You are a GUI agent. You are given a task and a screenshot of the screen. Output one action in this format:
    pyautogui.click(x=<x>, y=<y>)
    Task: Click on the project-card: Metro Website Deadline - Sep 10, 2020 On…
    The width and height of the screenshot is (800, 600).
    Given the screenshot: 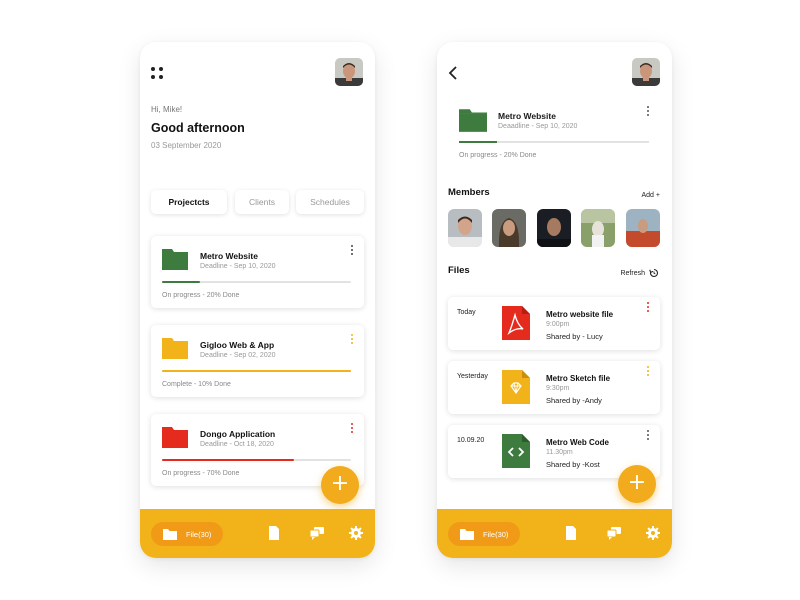 What is the action you would take?
    pyautogui.click(x=257, y=272)
    